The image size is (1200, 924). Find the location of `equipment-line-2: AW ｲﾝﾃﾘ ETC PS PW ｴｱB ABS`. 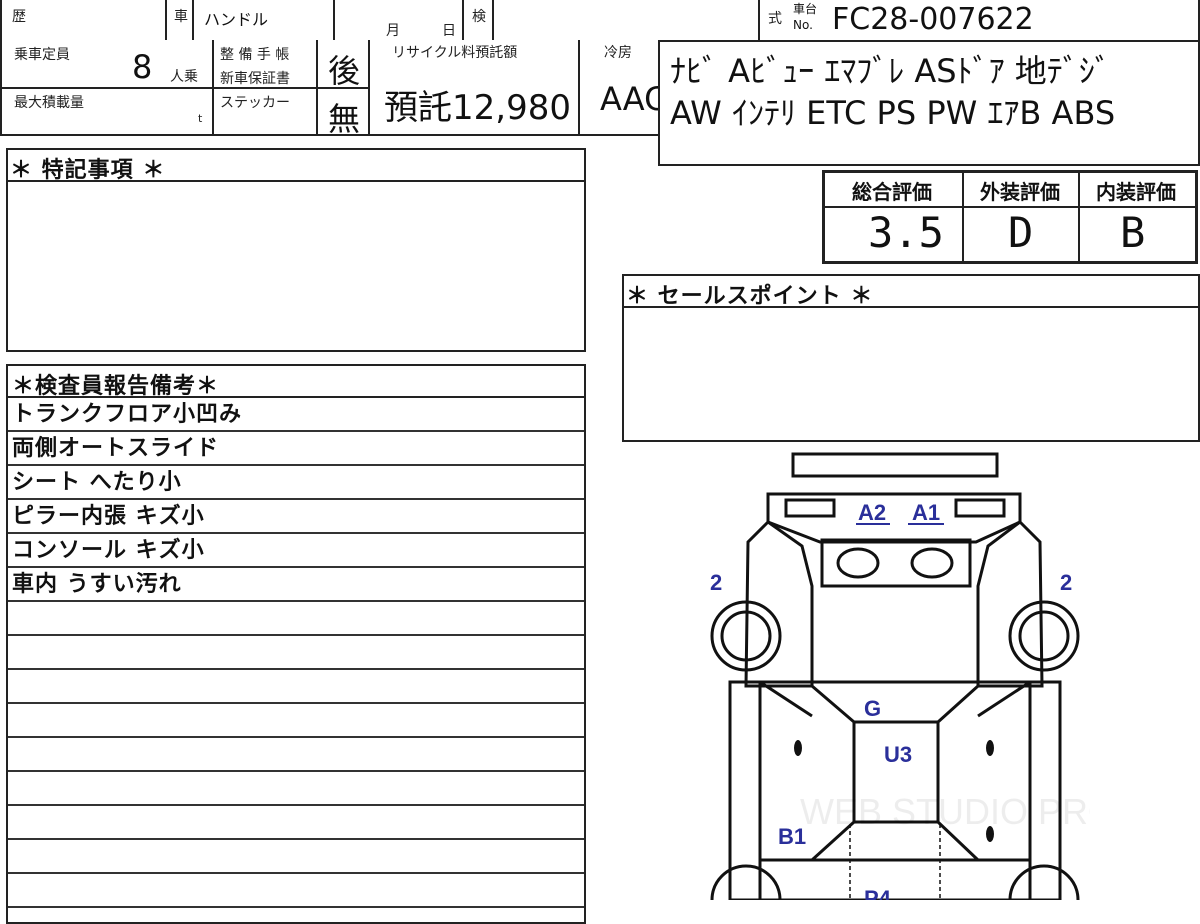

equipment-line-2: AW ｲﾝﾃﾘ ETC PS PW ｴｱB ABS is located at coordinates (893, 113).